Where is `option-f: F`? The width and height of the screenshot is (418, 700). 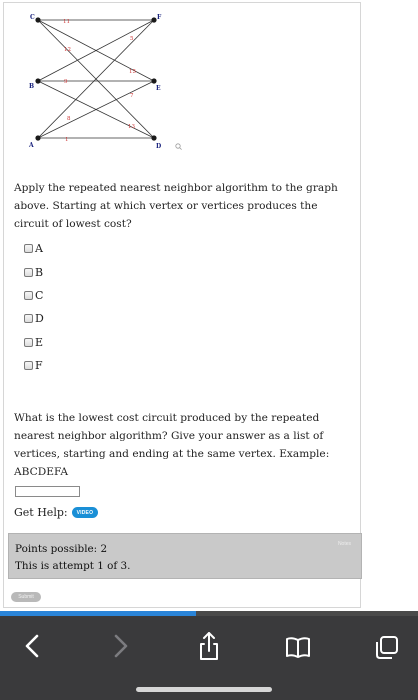 option-f: F is located at coordinates (34, 365).